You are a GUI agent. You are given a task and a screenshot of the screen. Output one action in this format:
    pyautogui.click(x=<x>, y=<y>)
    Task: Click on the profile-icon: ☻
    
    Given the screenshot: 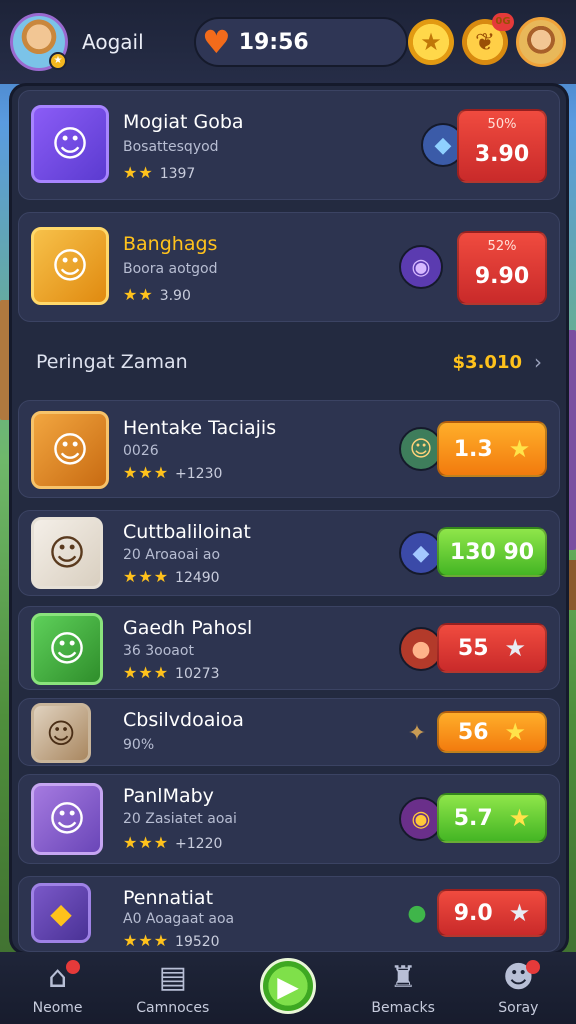 What is the action you would take?
    pyautogui.click(x=518, y=977)
    